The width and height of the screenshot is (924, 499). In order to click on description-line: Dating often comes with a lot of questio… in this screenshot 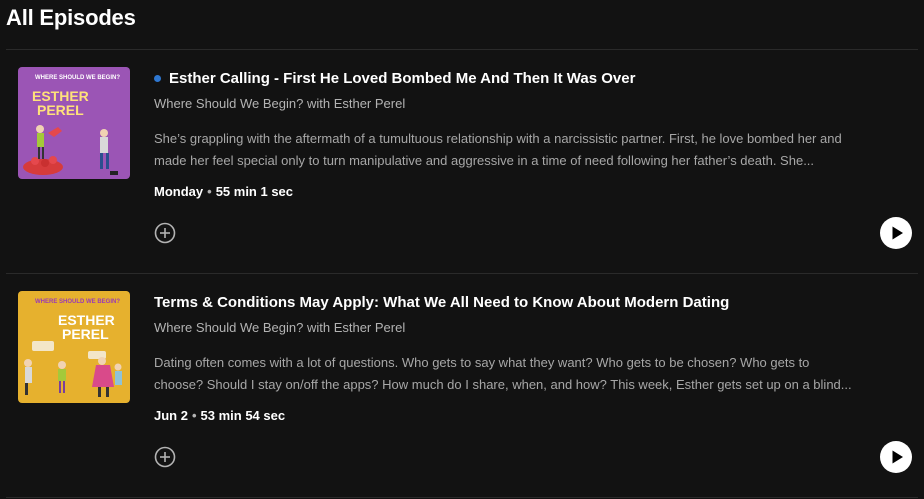, I will do `click(482, 362)`.